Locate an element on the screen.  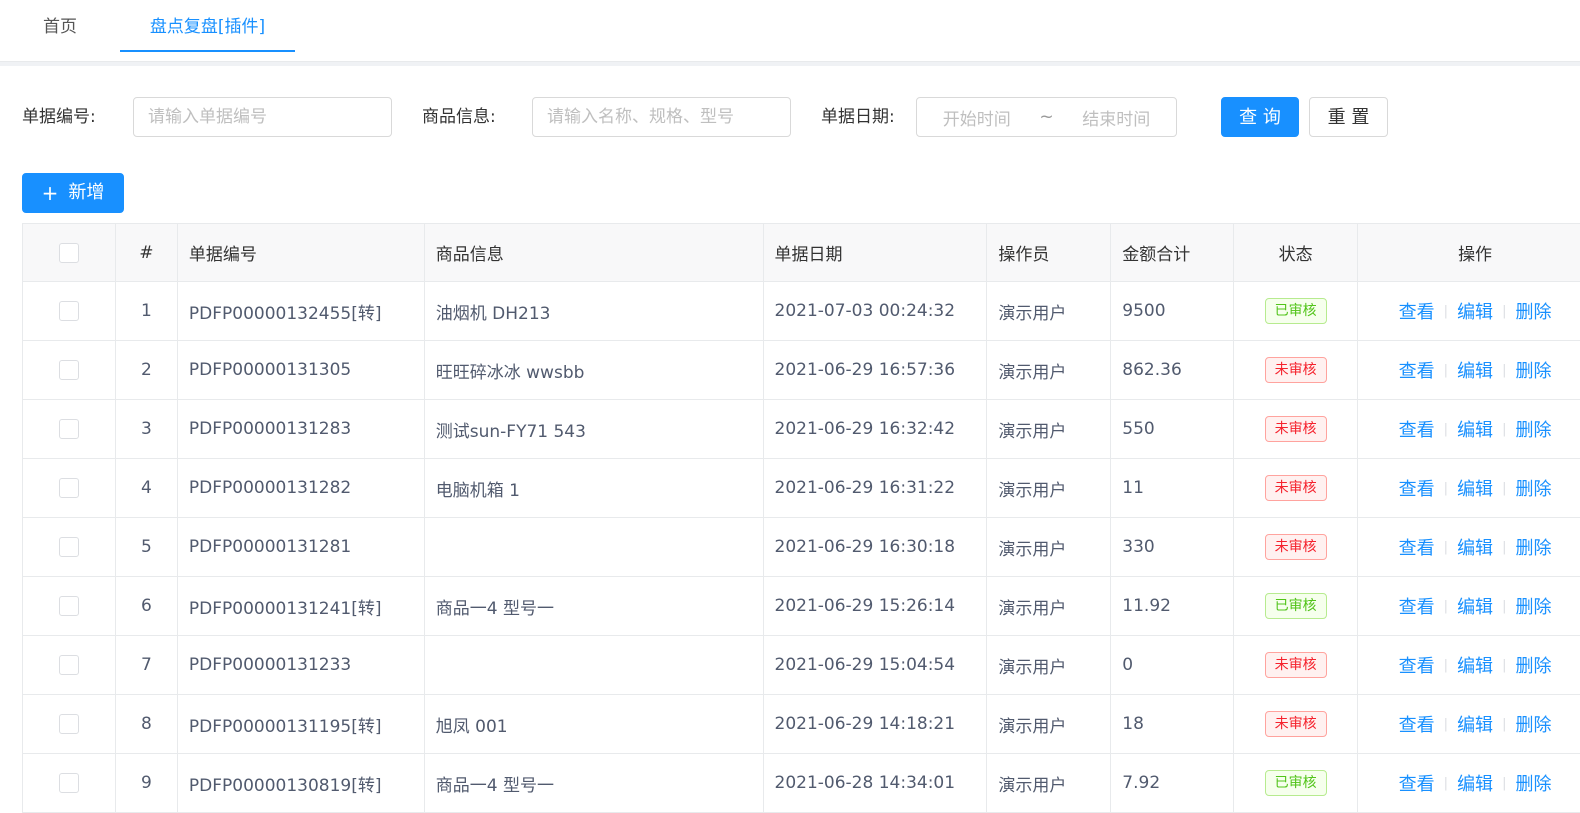
row-goods: 旺旺碎冰冰 wwsbb is located at coordinates (594, 370).